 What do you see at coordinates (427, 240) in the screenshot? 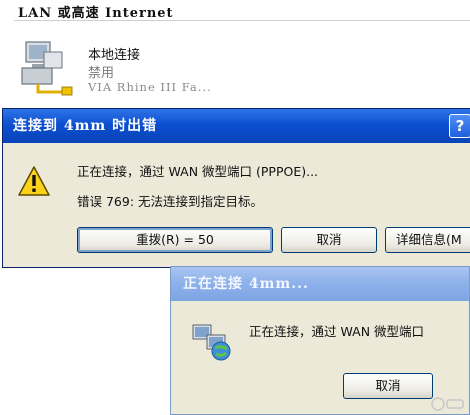
I see `details-button: 详细信息(M` at bounding box center [427, 240].